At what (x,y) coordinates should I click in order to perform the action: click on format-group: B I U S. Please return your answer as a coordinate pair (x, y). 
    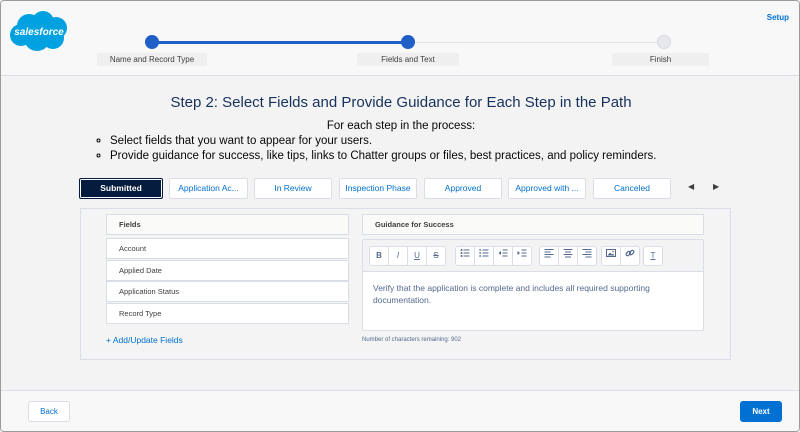
    Looking at the image, I should click on (407, 256).